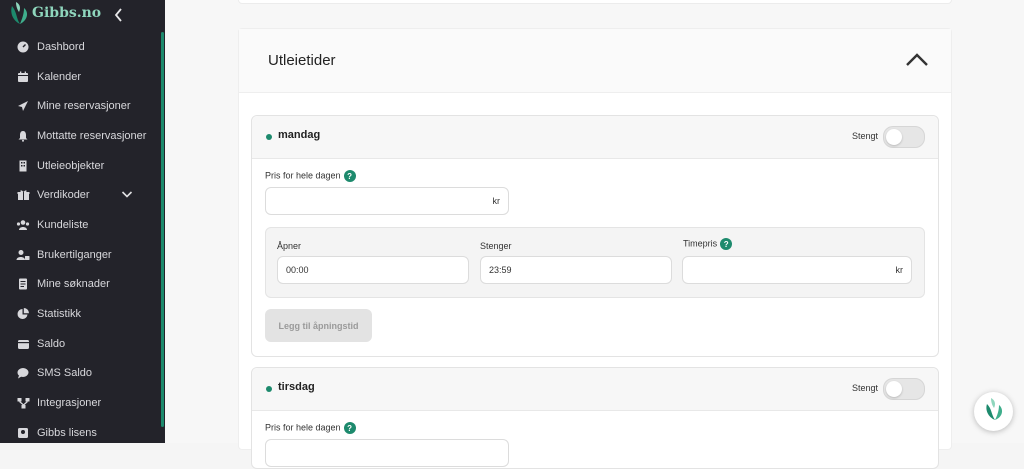 This screenshot has height=469, width=1024. What do you see at coordinates (23, 373) in the screenshot?
I see `chat-bubble-icon` at bounding box center [23, 373].